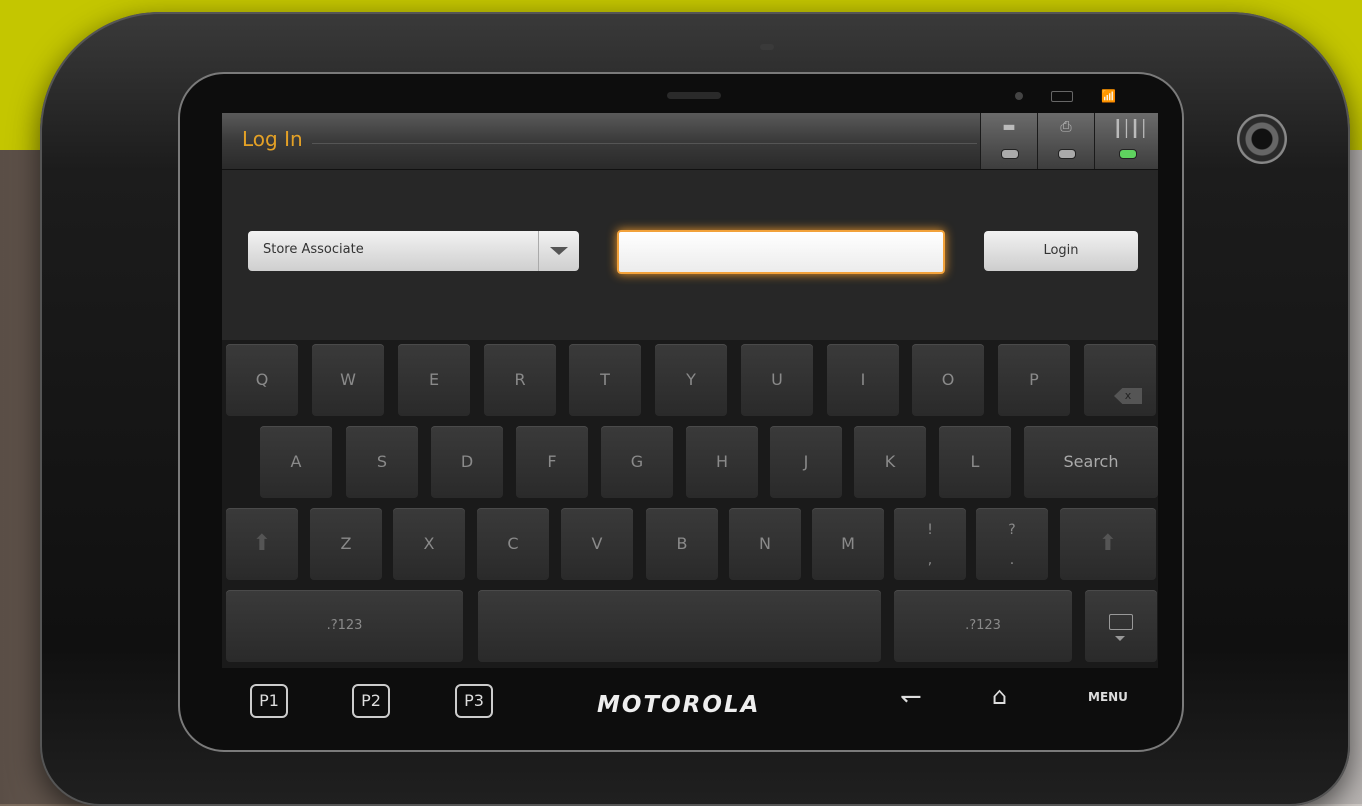  Describe the element at coordinates (1010, 154) in the screenshot. I see `card-reader-led` at that location.